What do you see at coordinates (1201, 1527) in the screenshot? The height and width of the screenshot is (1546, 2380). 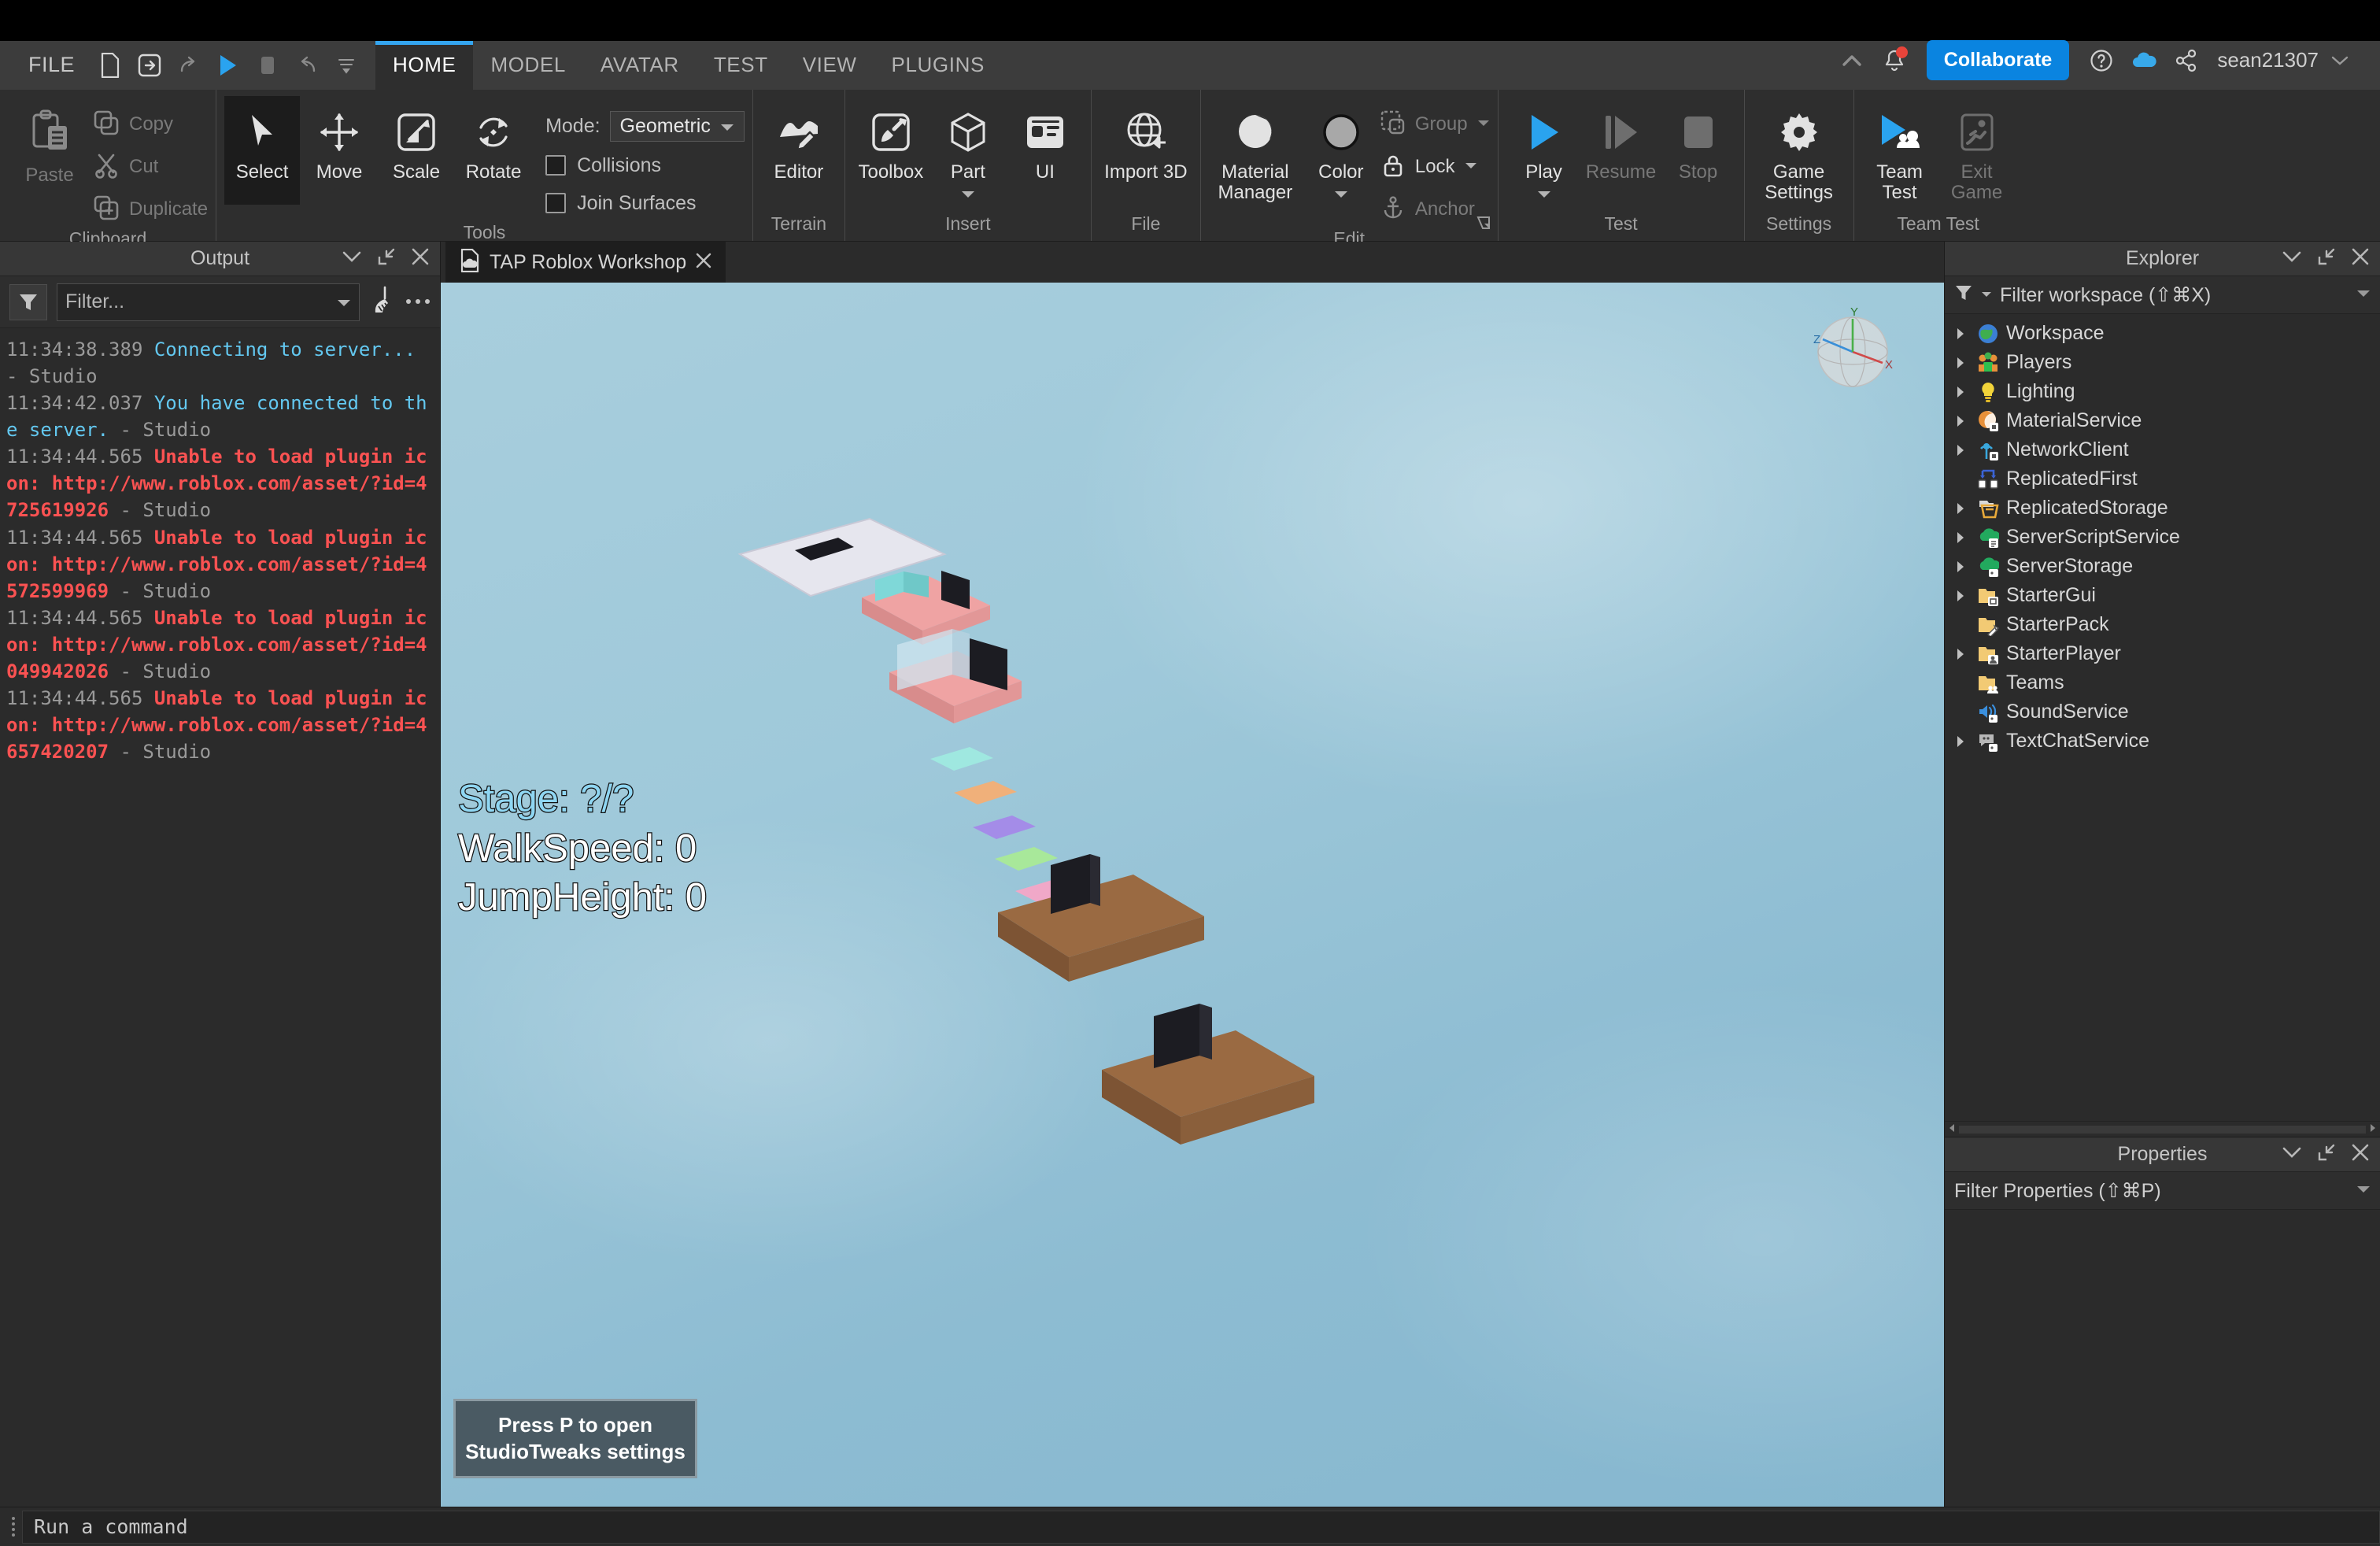 I see `command-input: Run a command` at bounding box center [1201, 1527].